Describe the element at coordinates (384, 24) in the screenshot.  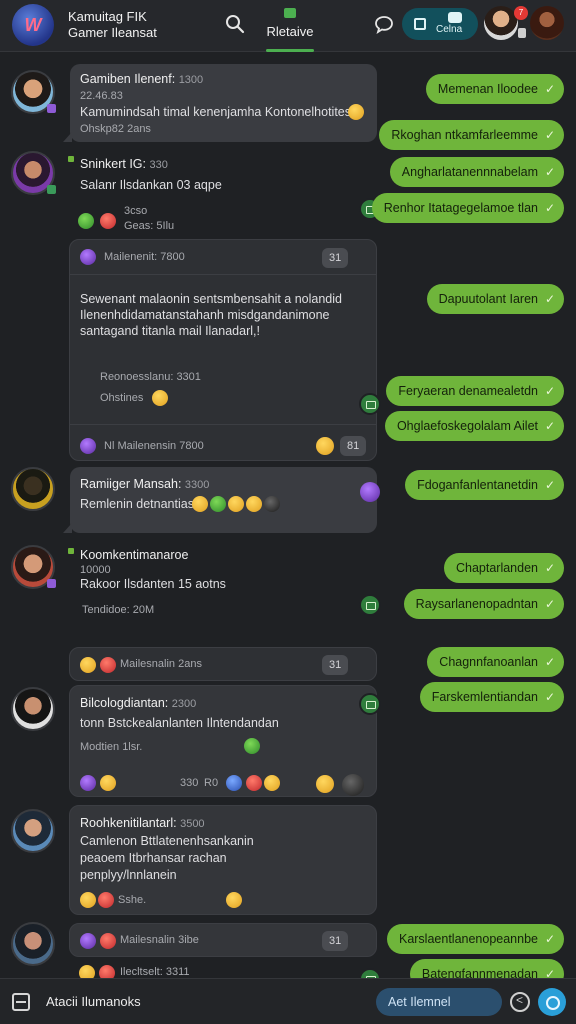
I see `chat-bubble-icon` at that location.